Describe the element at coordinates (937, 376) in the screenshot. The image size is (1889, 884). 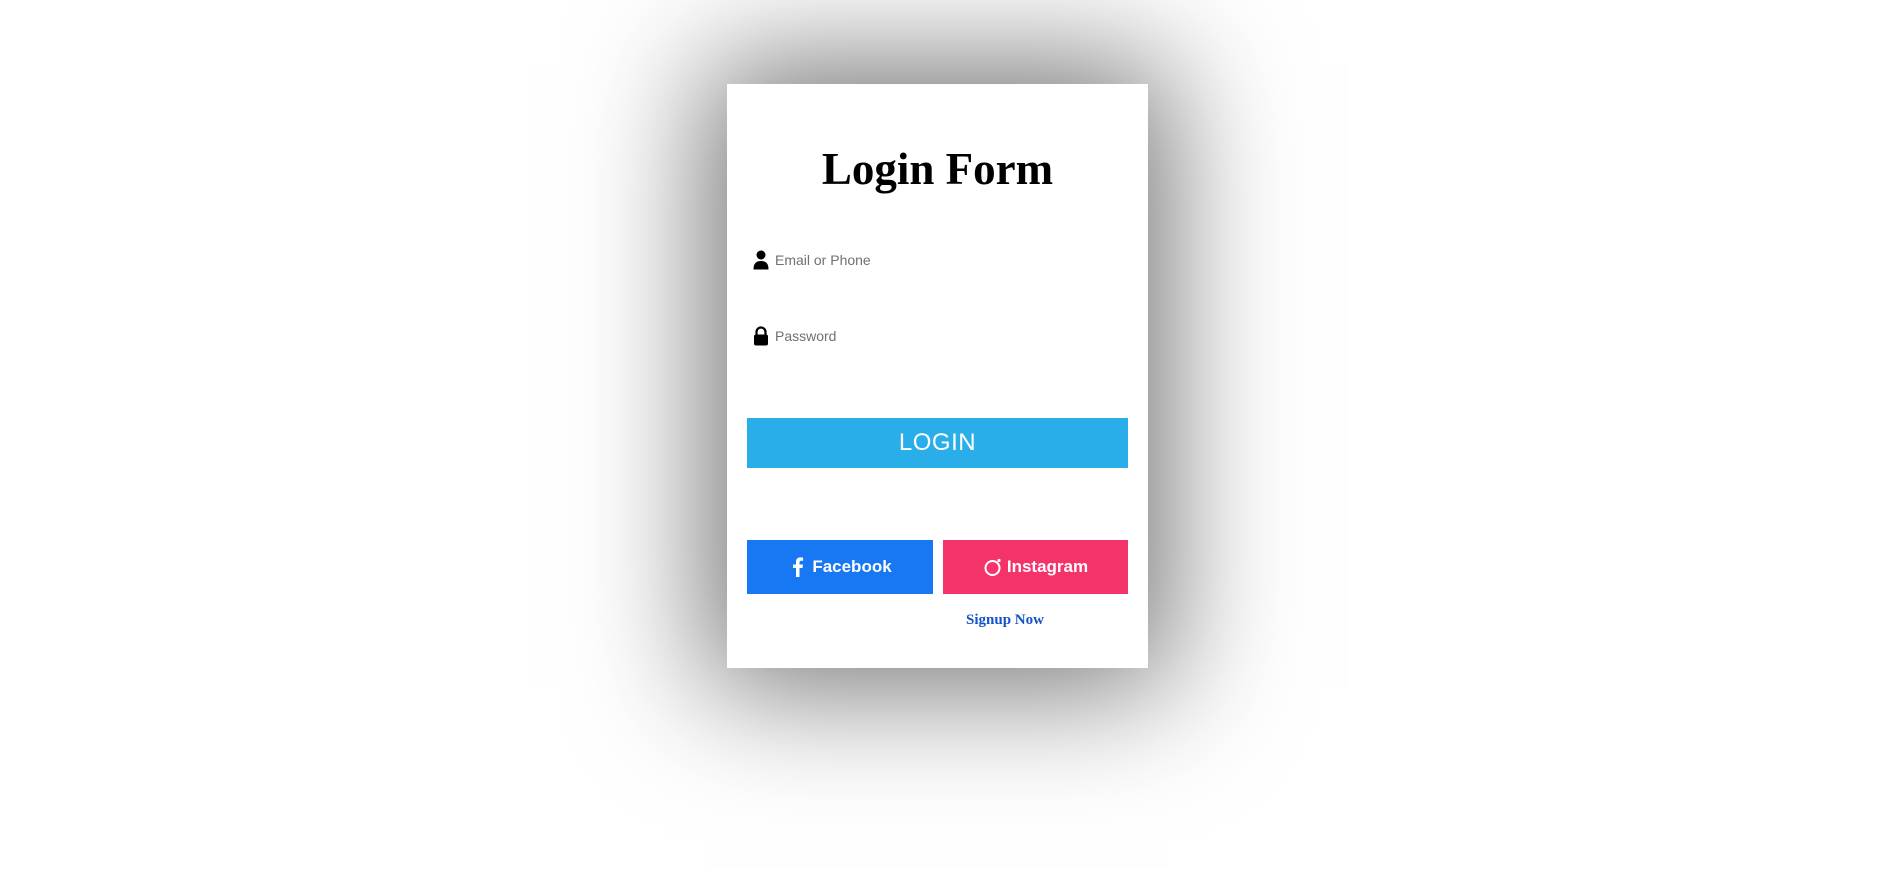
I see `login-card: Login Form LOGIN Facebook` at that location.